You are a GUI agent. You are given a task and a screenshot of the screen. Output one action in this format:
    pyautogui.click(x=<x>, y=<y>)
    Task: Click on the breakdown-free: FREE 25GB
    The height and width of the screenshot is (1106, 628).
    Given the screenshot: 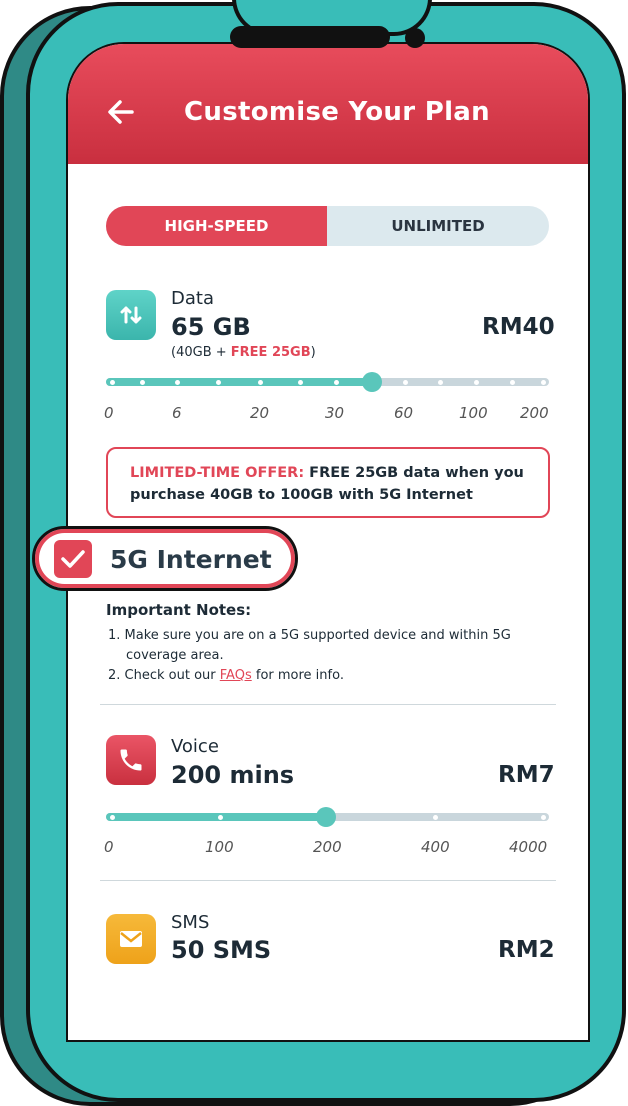 What is the action you would take?
    pyautogui.click(x=270, y=352)
    